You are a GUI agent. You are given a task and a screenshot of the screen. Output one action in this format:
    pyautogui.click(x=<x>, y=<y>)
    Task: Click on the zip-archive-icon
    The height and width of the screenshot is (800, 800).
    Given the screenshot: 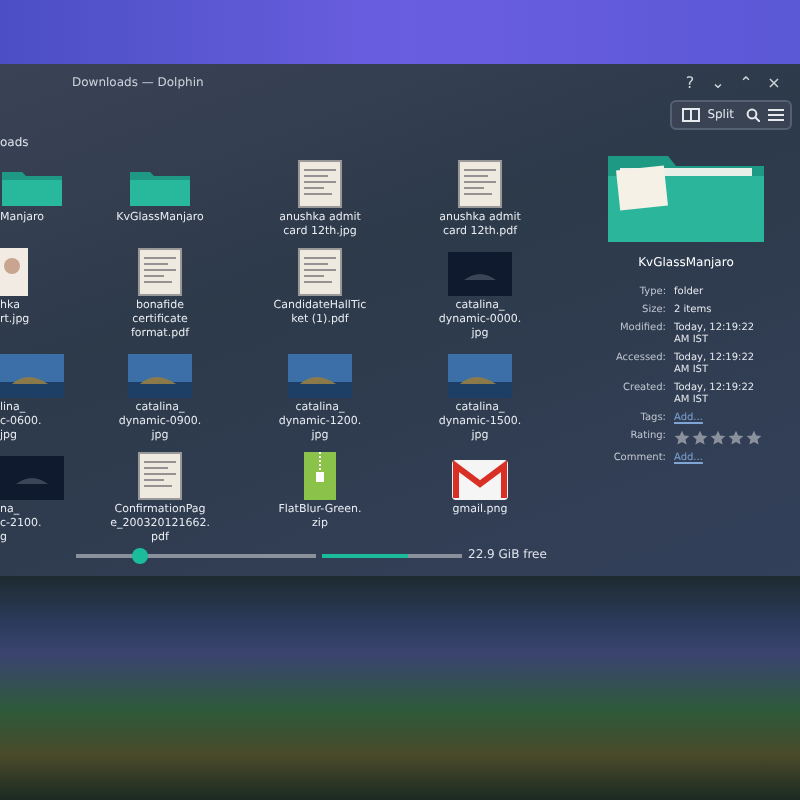 What is the action you would take?
    pyautogui.click(x=320, y=476)
    